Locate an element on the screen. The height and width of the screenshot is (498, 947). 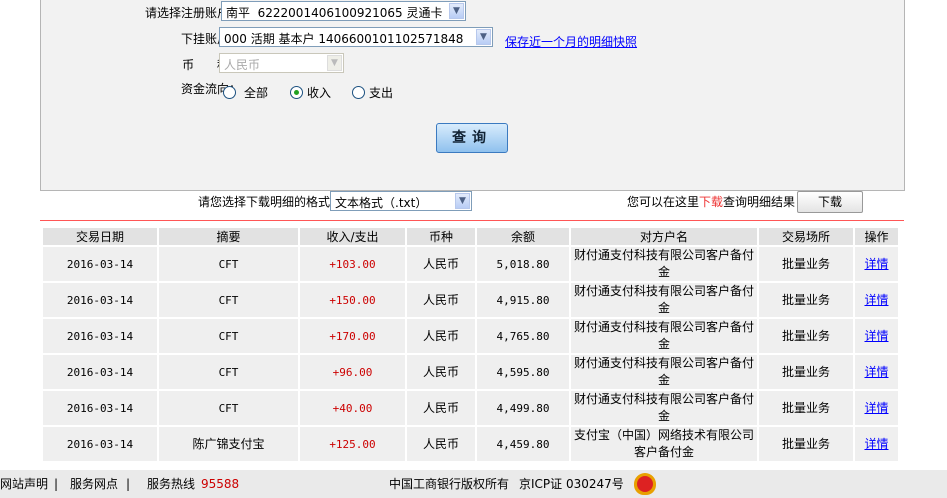
query-button: 查询 is located at coordinates (472, 138).